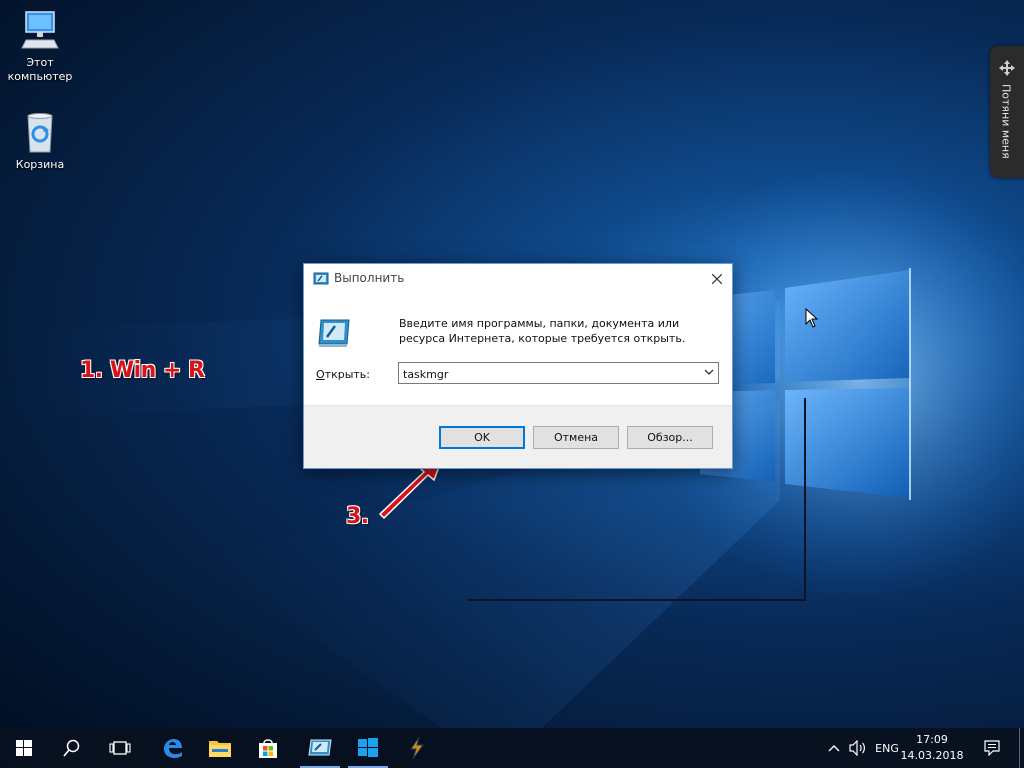 This screenshot has width=1024, height=768. Describe the element at coordinates (812, 318) in the screenshot. I see `mouse-cursor-icon` at that location.